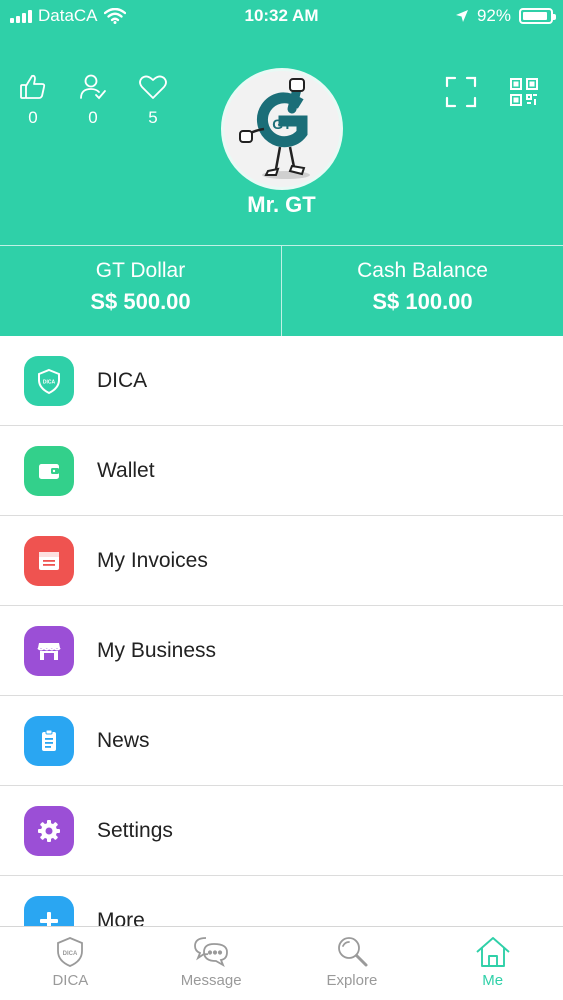 The image size is (563, 1000). I want to click on menu-label-news: News, so click(123, 740).